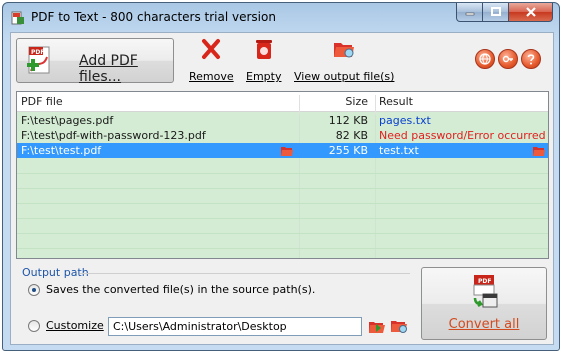  Describe the element at coordinates (113, 135) in the screenshot. I see `row-file: F:\test\pdf-with-password-123.pdf` at that location.